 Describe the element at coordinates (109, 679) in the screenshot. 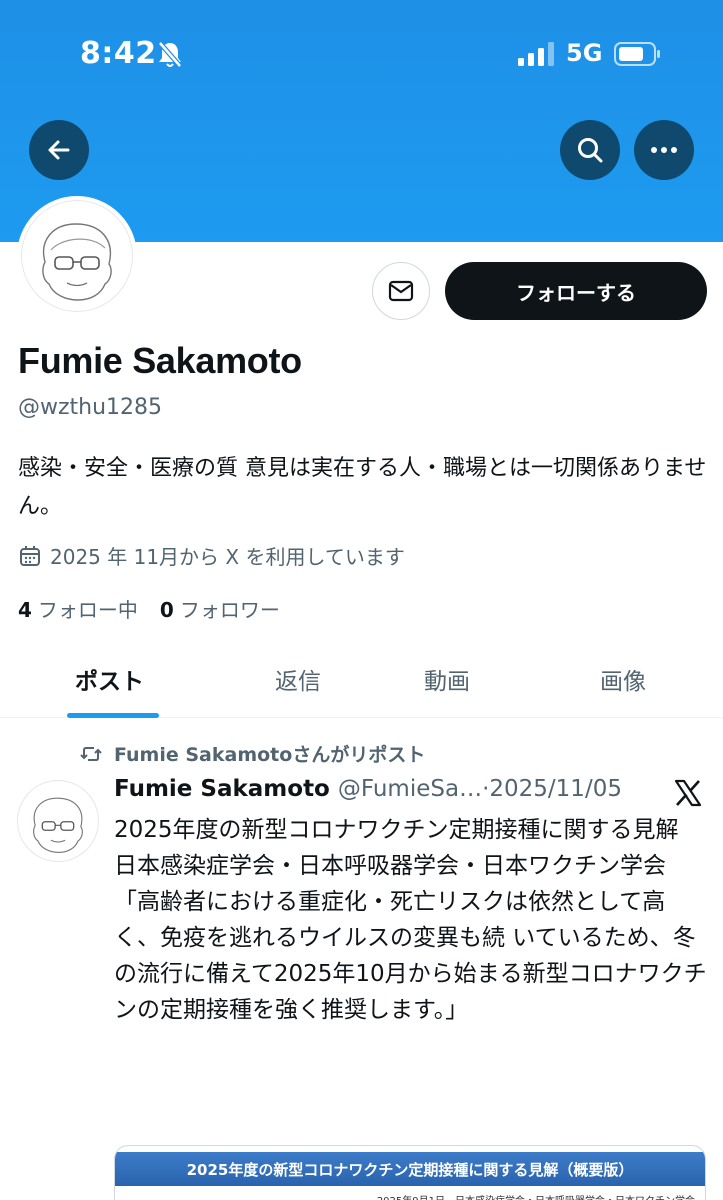

I see `tab-posts: ポスト` at that location.